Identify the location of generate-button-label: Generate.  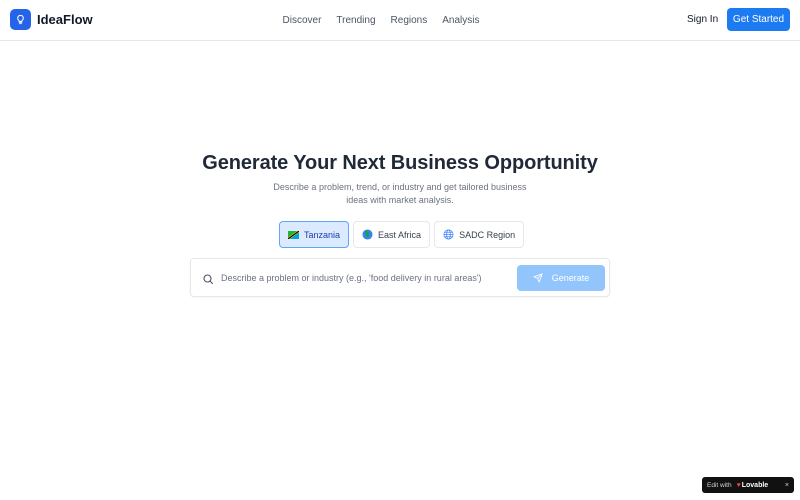
(570, 278).